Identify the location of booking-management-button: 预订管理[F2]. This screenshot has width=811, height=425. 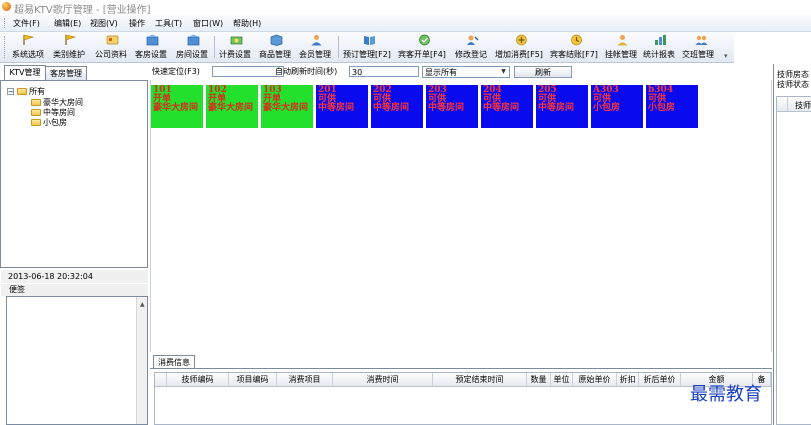
(369, 47).